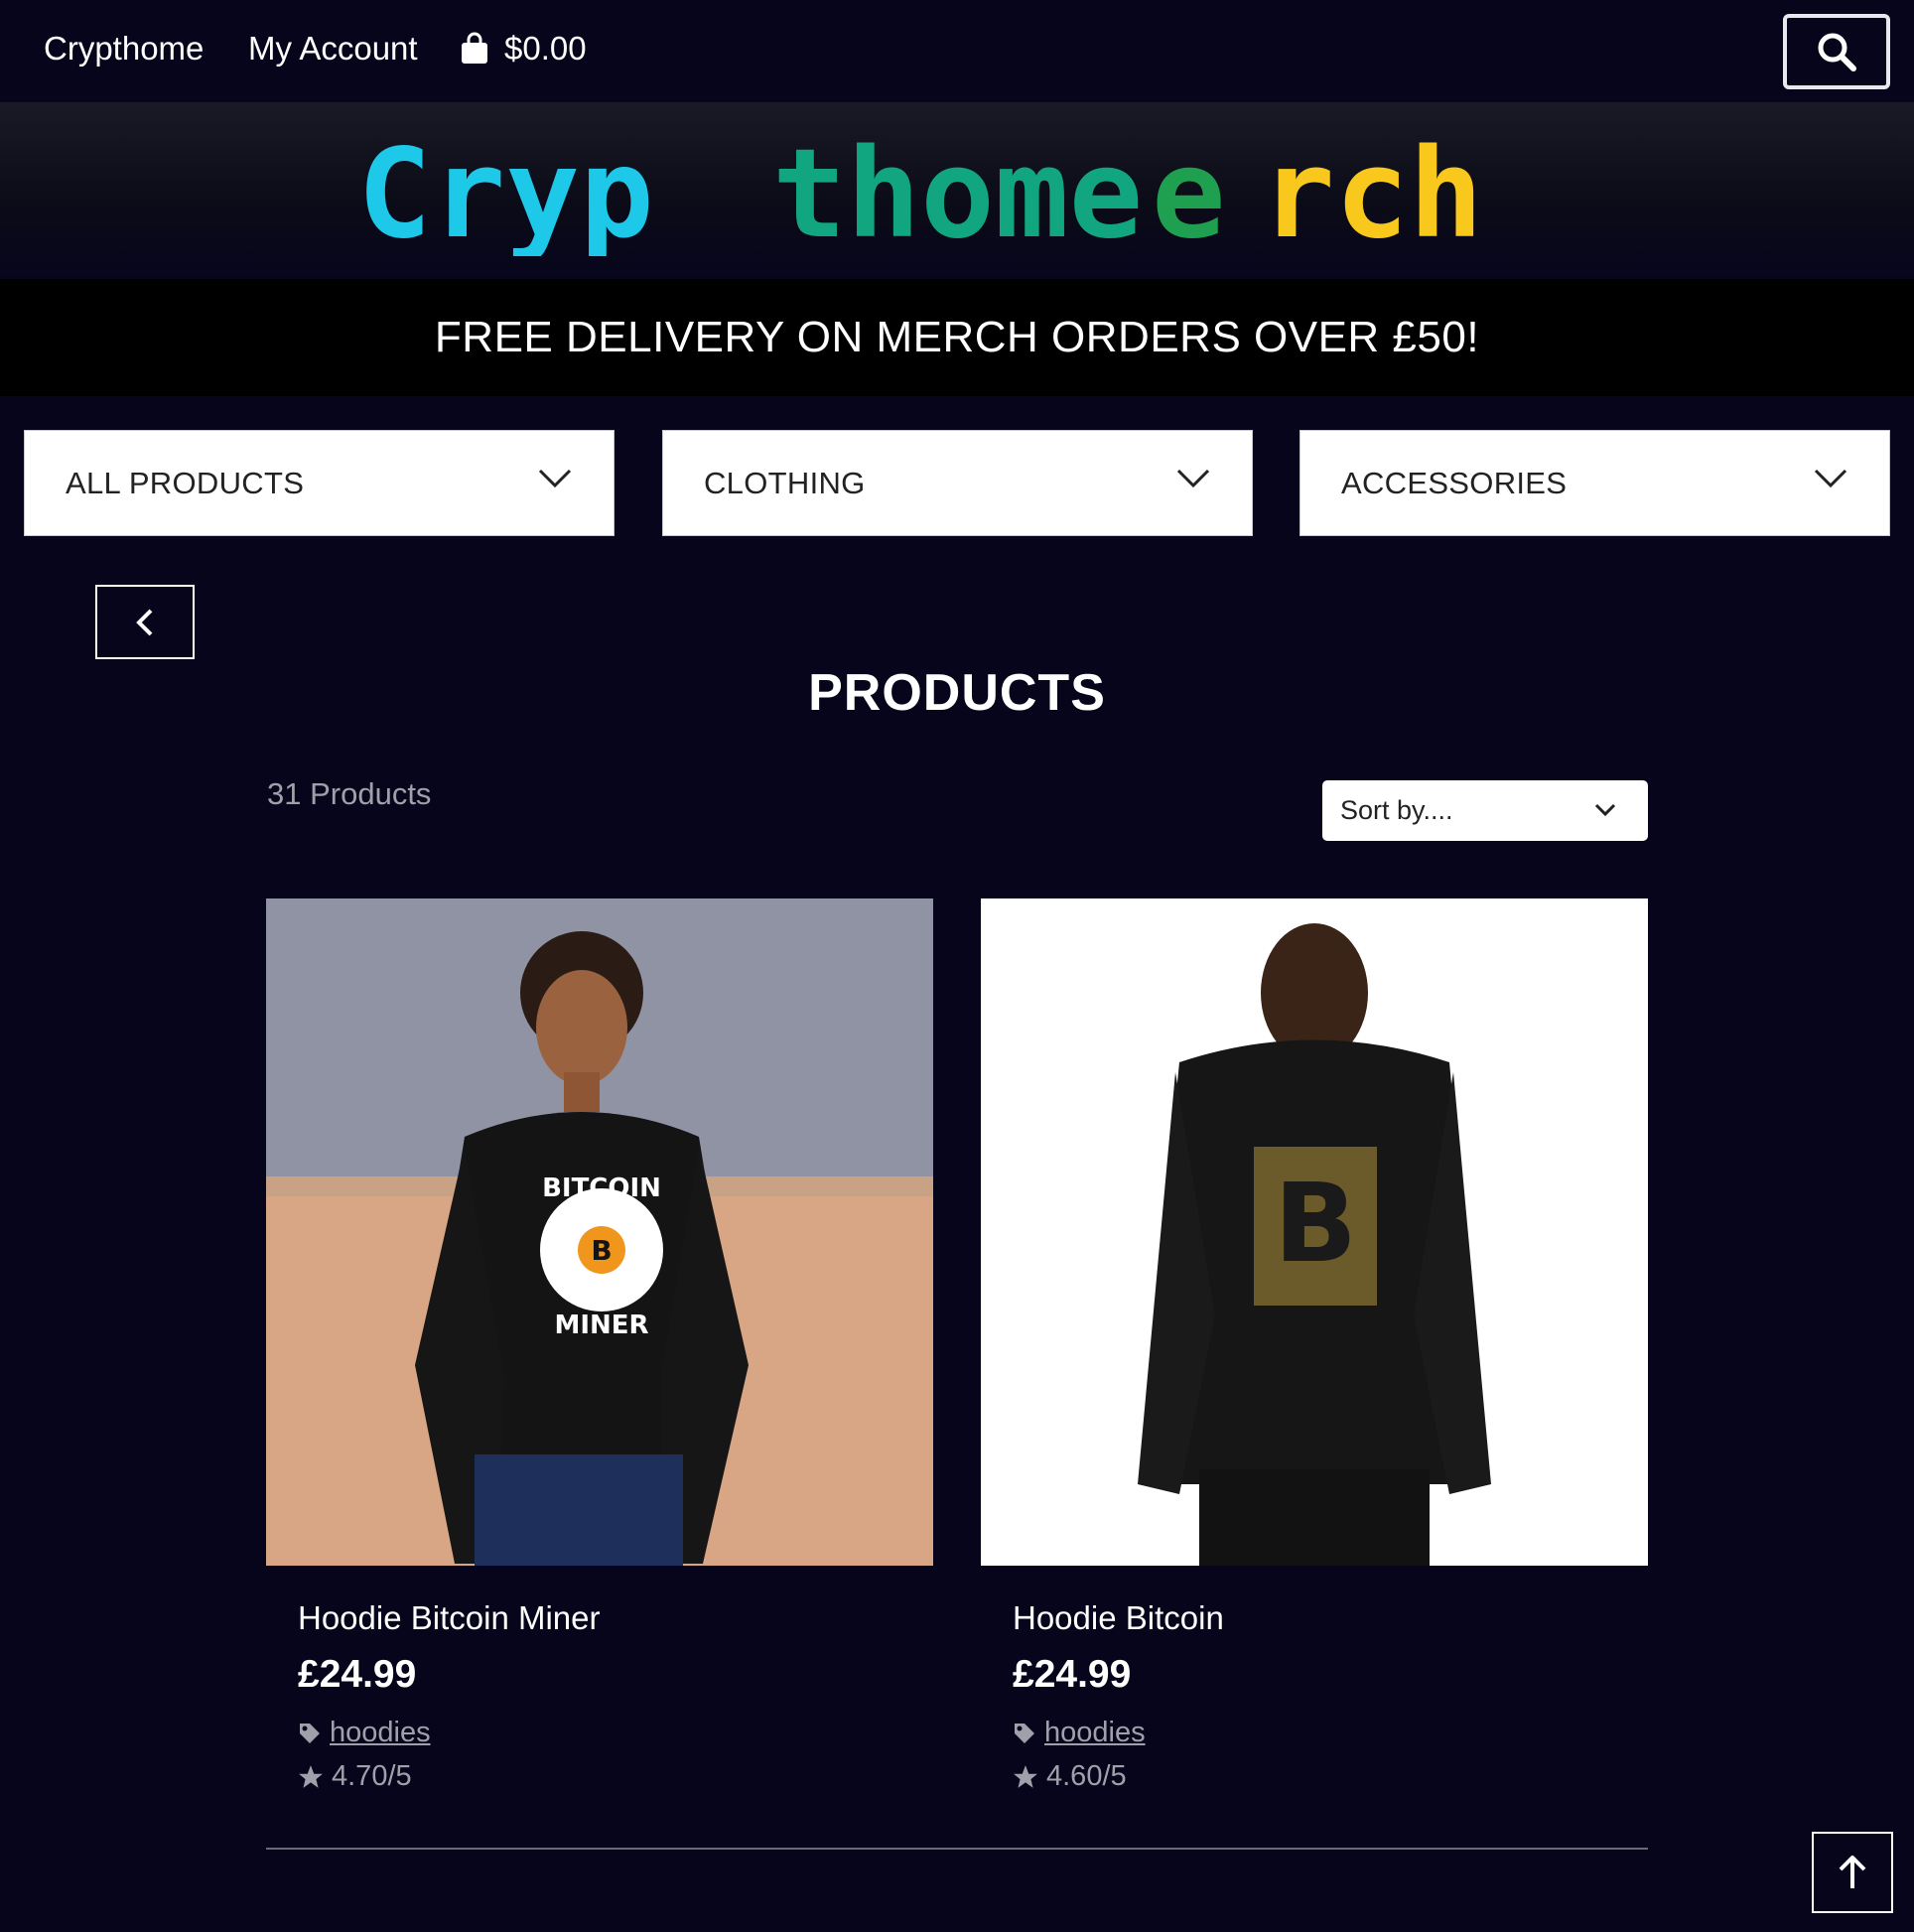 The image size is (1914, 1932). Describe the element at coordinates (474, 48) in the screenshot. I see `bag-icon` at that location.